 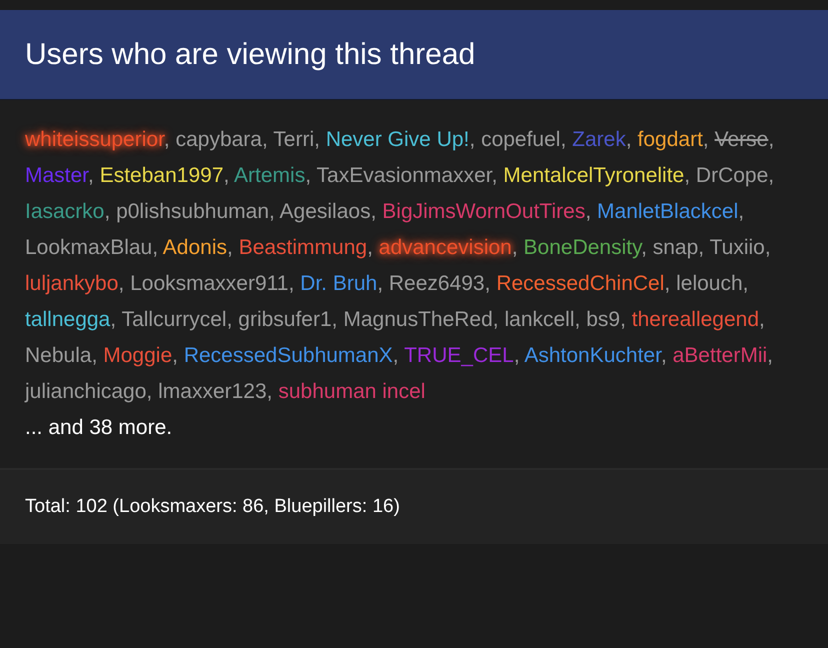 What do you see at coordinates (593, 175) in the screenshot?
I see `username-link: MentalcelTyronelite` at bounding box center [593, 175].